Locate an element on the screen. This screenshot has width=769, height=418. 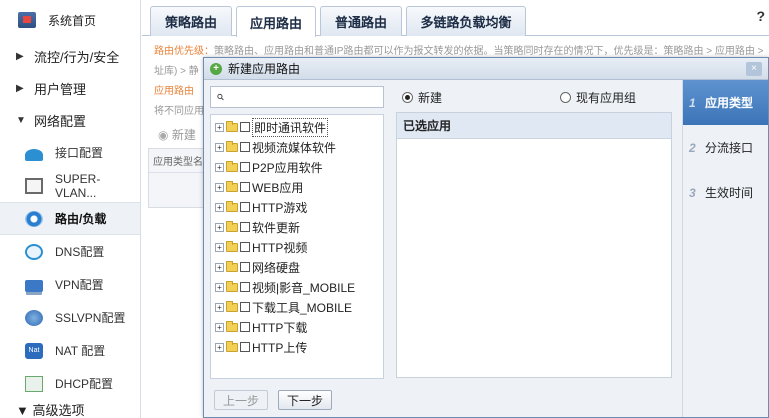
sidebar-item-routing: 路由/负载 is located at coordinates (70, 218).